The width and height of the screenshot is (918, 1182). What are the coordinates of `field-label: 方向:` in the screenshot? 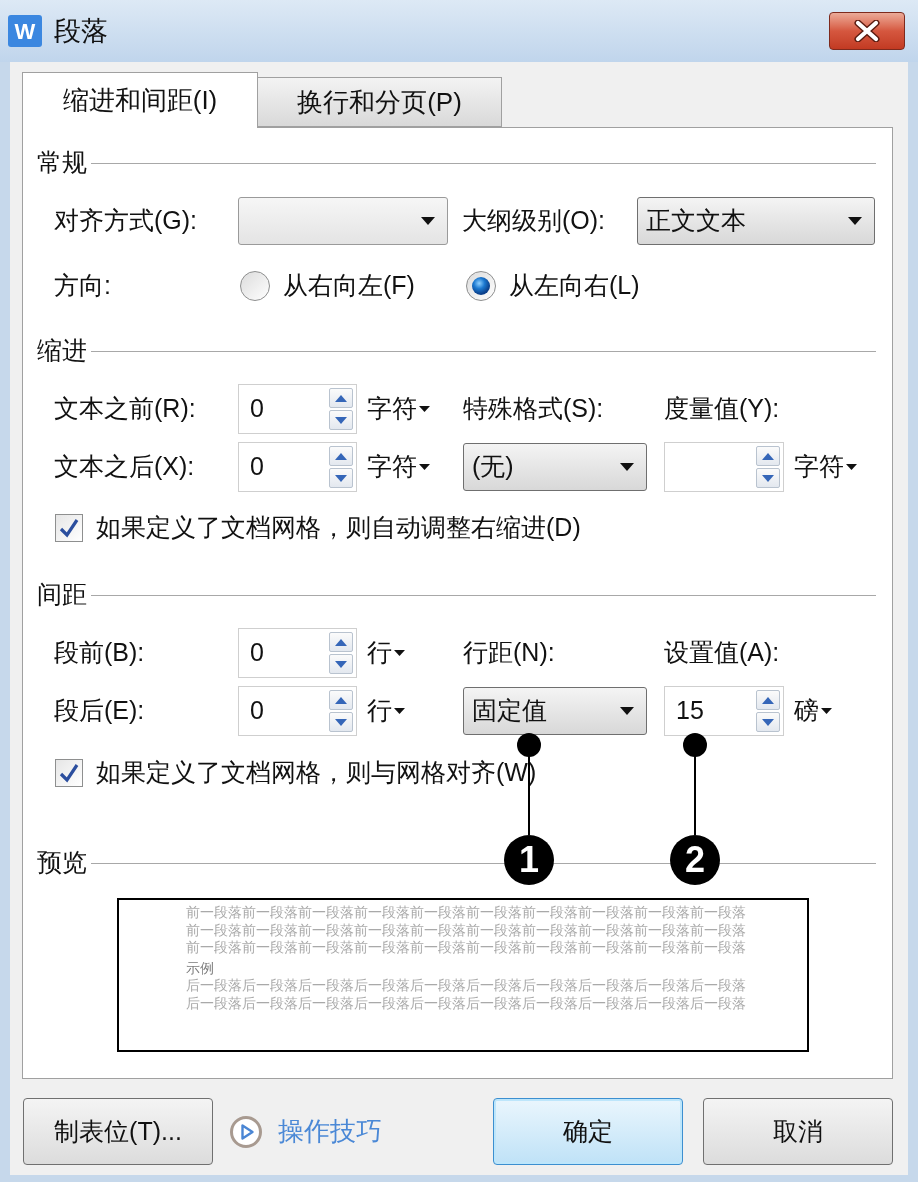 It's located at (83, 286).